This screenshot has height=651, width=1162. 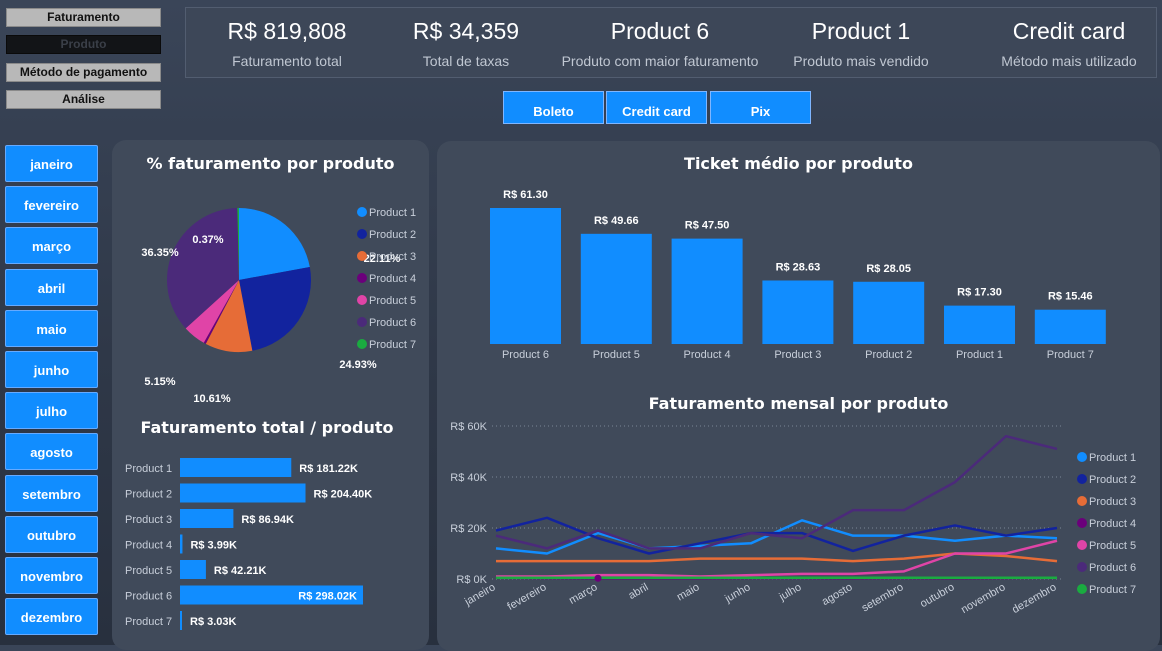 What do you see at coordinates (51, 534) in the screenshot?
I see `month-button-outubro: outubro` at bounding box center [51, 534].